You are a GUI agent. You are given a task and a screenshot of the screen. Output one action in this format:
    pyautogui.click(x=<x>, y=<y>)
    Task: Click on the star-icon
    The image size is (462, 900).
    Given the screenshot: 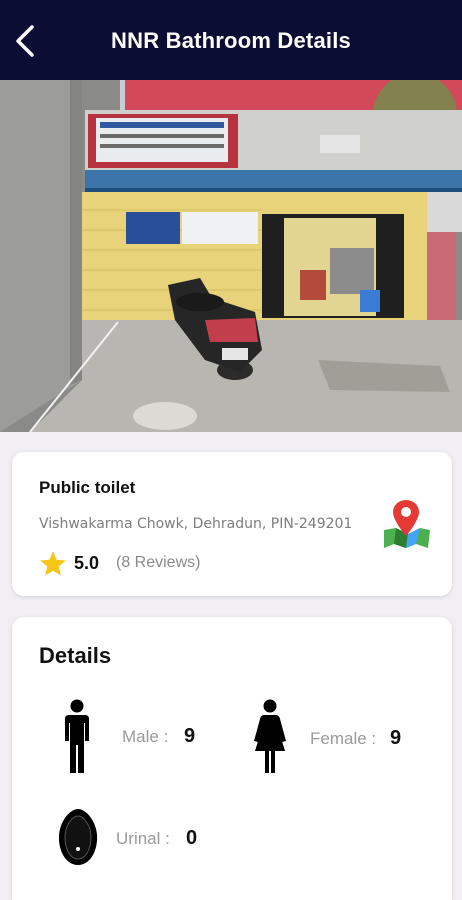 What is the action you would take?
    pyautogui.click(x=53, y=563)
    